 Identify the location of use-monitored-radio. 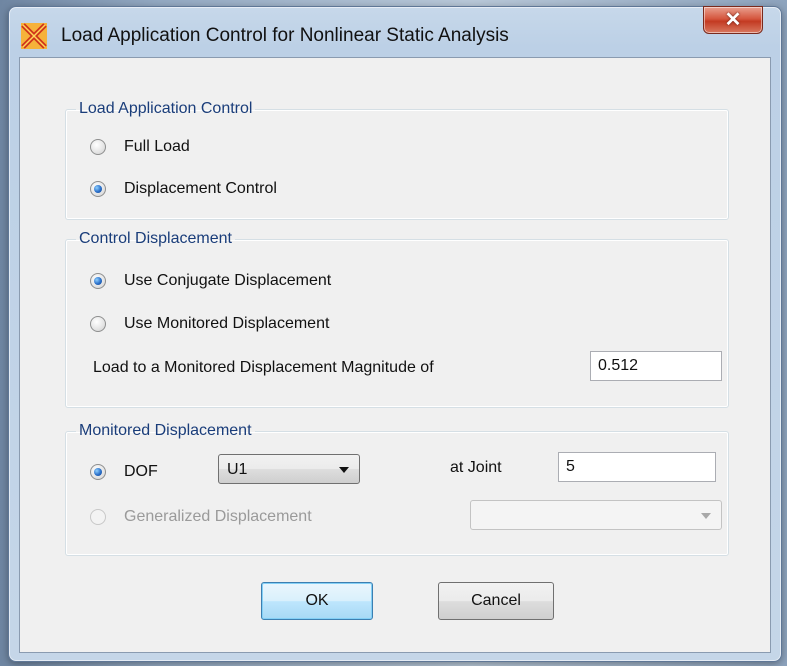
(98, 324).